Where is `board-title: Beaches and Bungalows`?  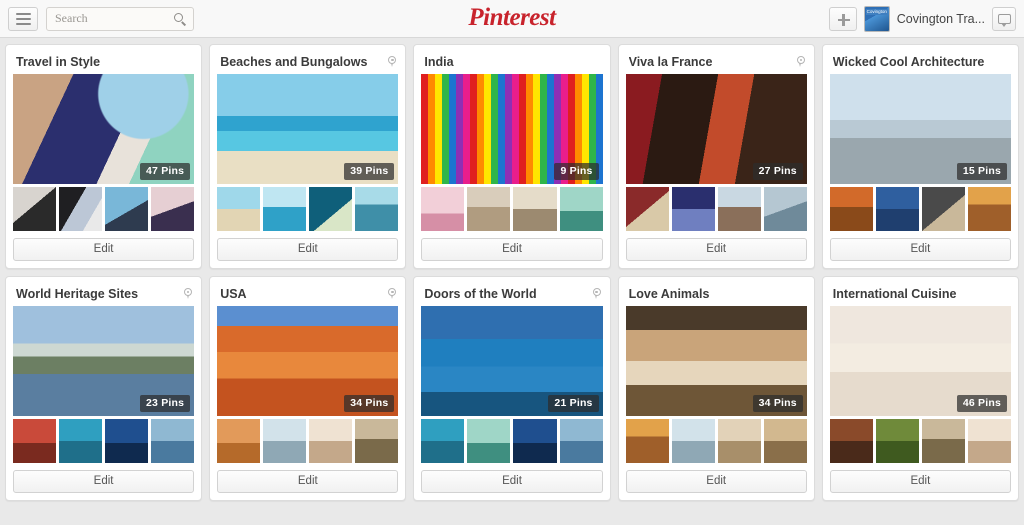
board-title: Beaches and Bungalows is located at coordinates (293, 62).